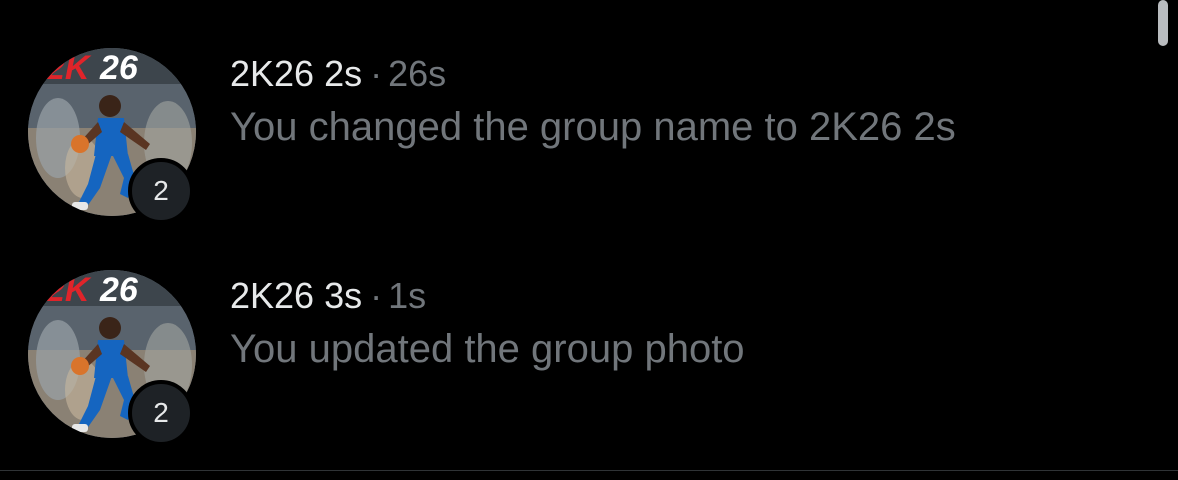  I want to click on conversation-header: 2K26 3s · 1s, so click(690, 296).